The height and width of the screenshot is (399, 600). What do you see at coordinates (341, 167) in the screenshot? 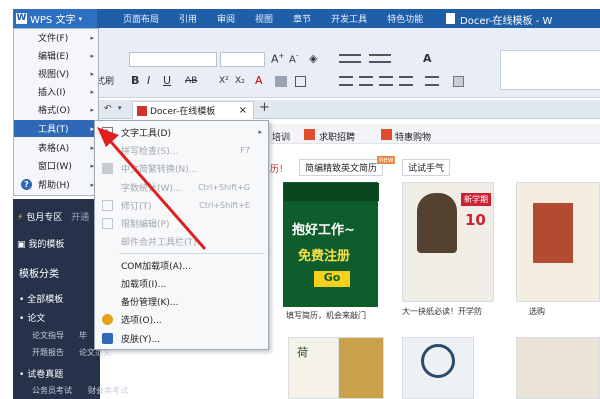
I see `resume-pill: 简编精致英文简历` at bounding box center [341, 167].